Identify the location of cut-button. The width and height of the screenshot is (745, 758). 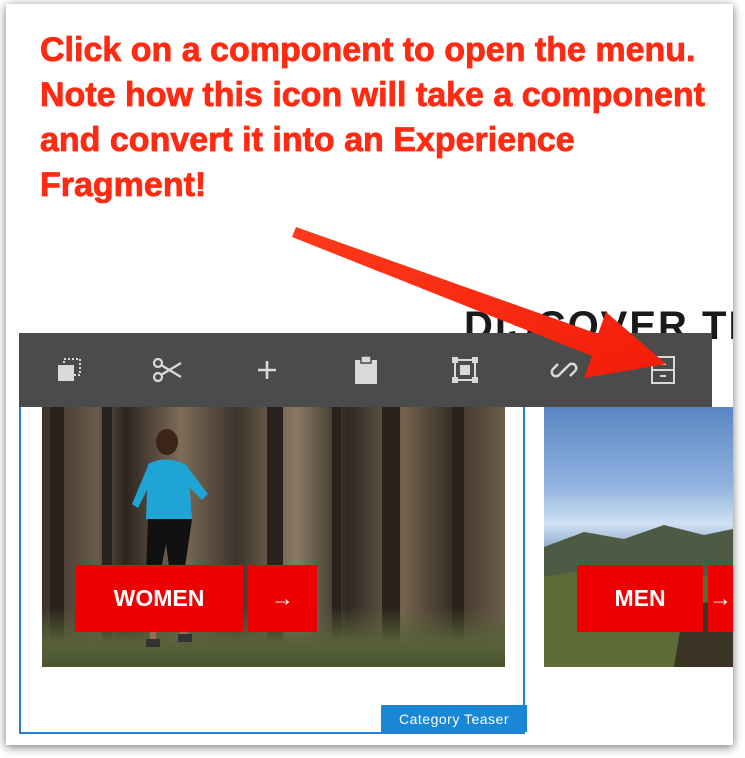
(167, 370).